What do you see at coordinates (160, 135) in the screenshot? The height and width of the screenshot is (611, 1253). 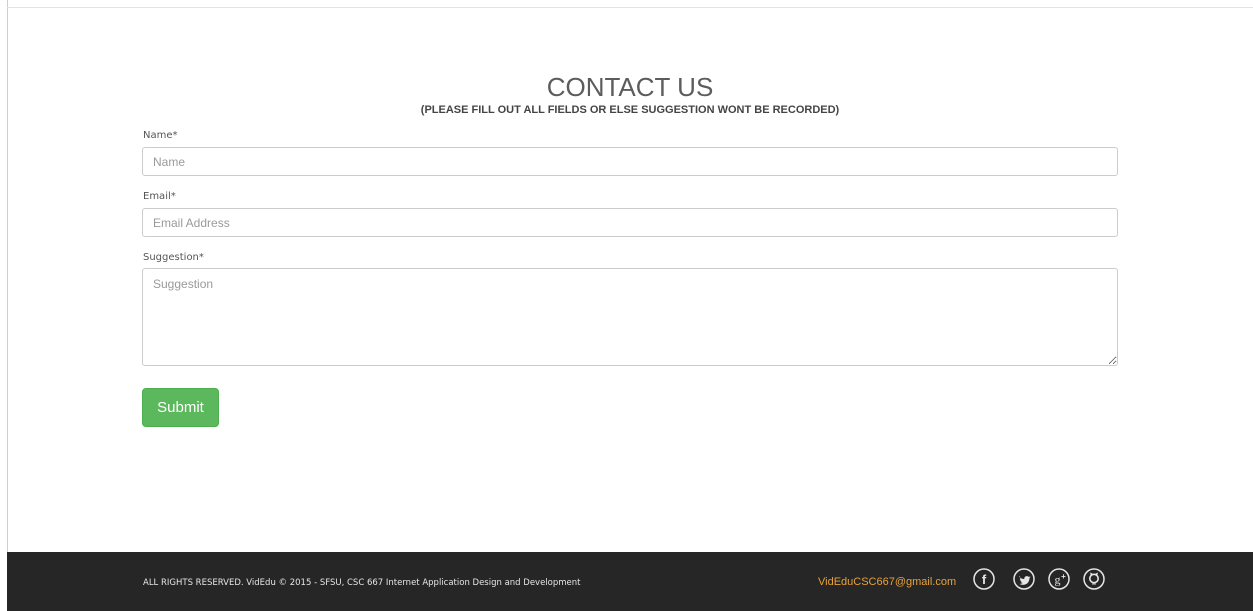 I see `name-label: Name*` at bounding box center [160, 135].